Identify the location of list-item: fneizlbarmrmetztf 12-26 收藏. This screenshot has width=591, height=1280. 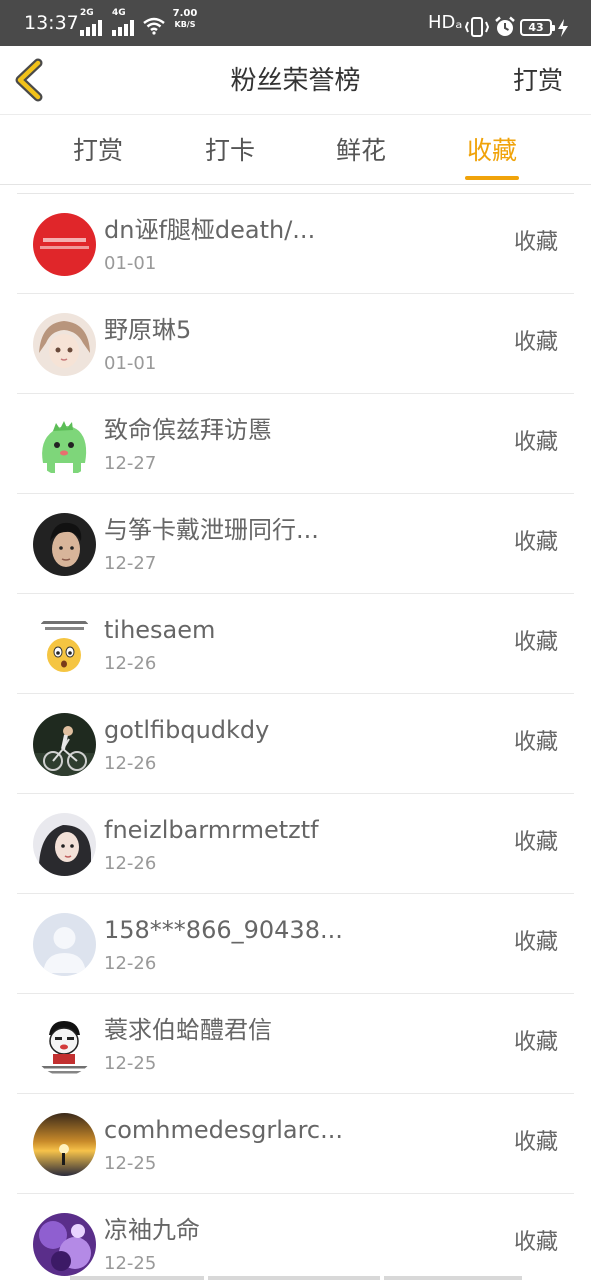
(295, 844).